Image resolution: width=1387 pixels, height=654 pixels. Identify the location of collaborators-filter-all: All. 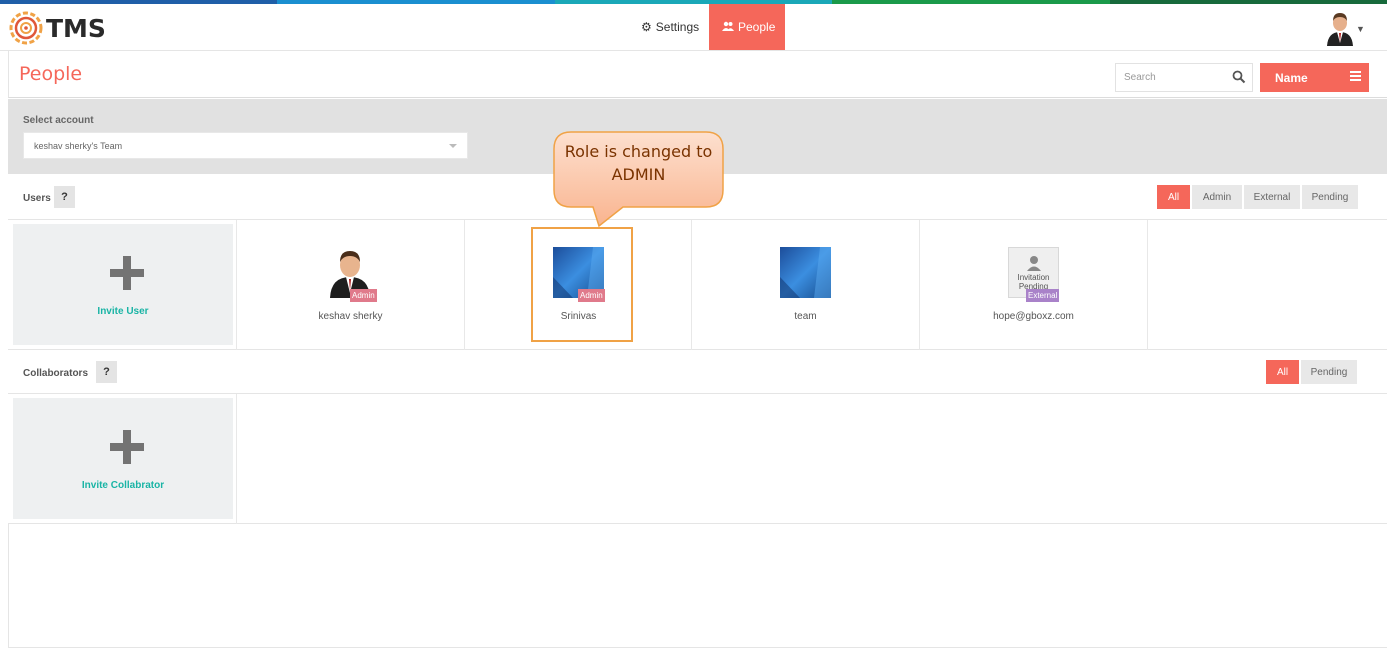
(1282, 372).